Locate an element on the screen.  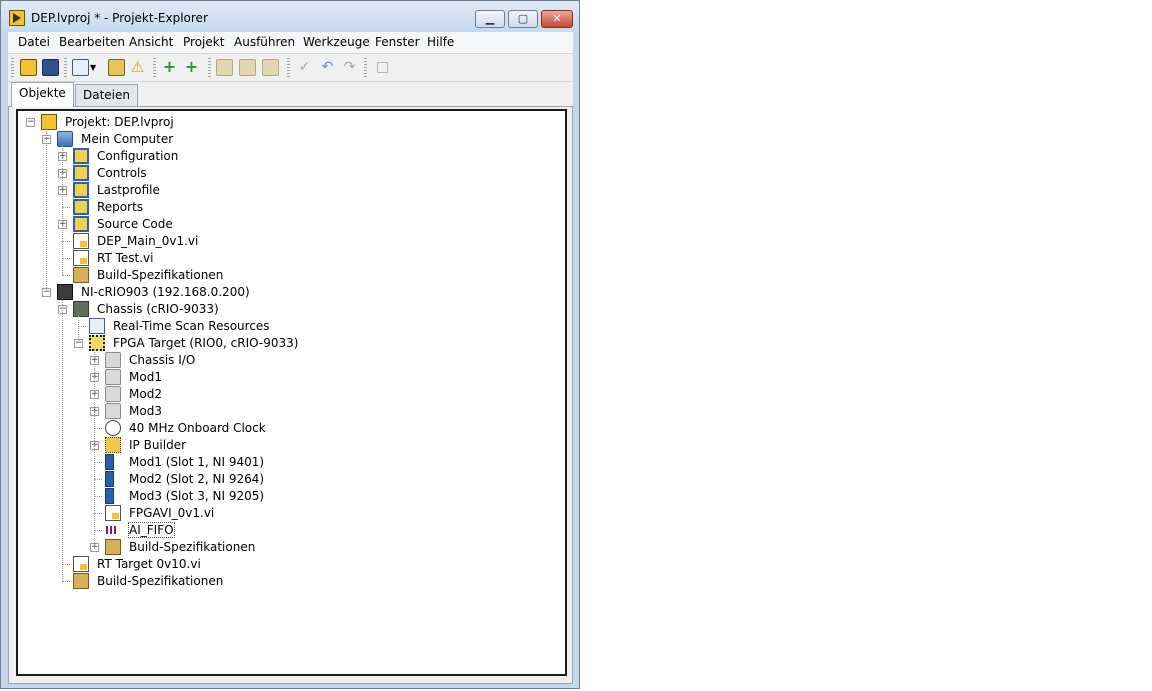
tree-row: AI_FIFO is located at coordinates (291, 530).